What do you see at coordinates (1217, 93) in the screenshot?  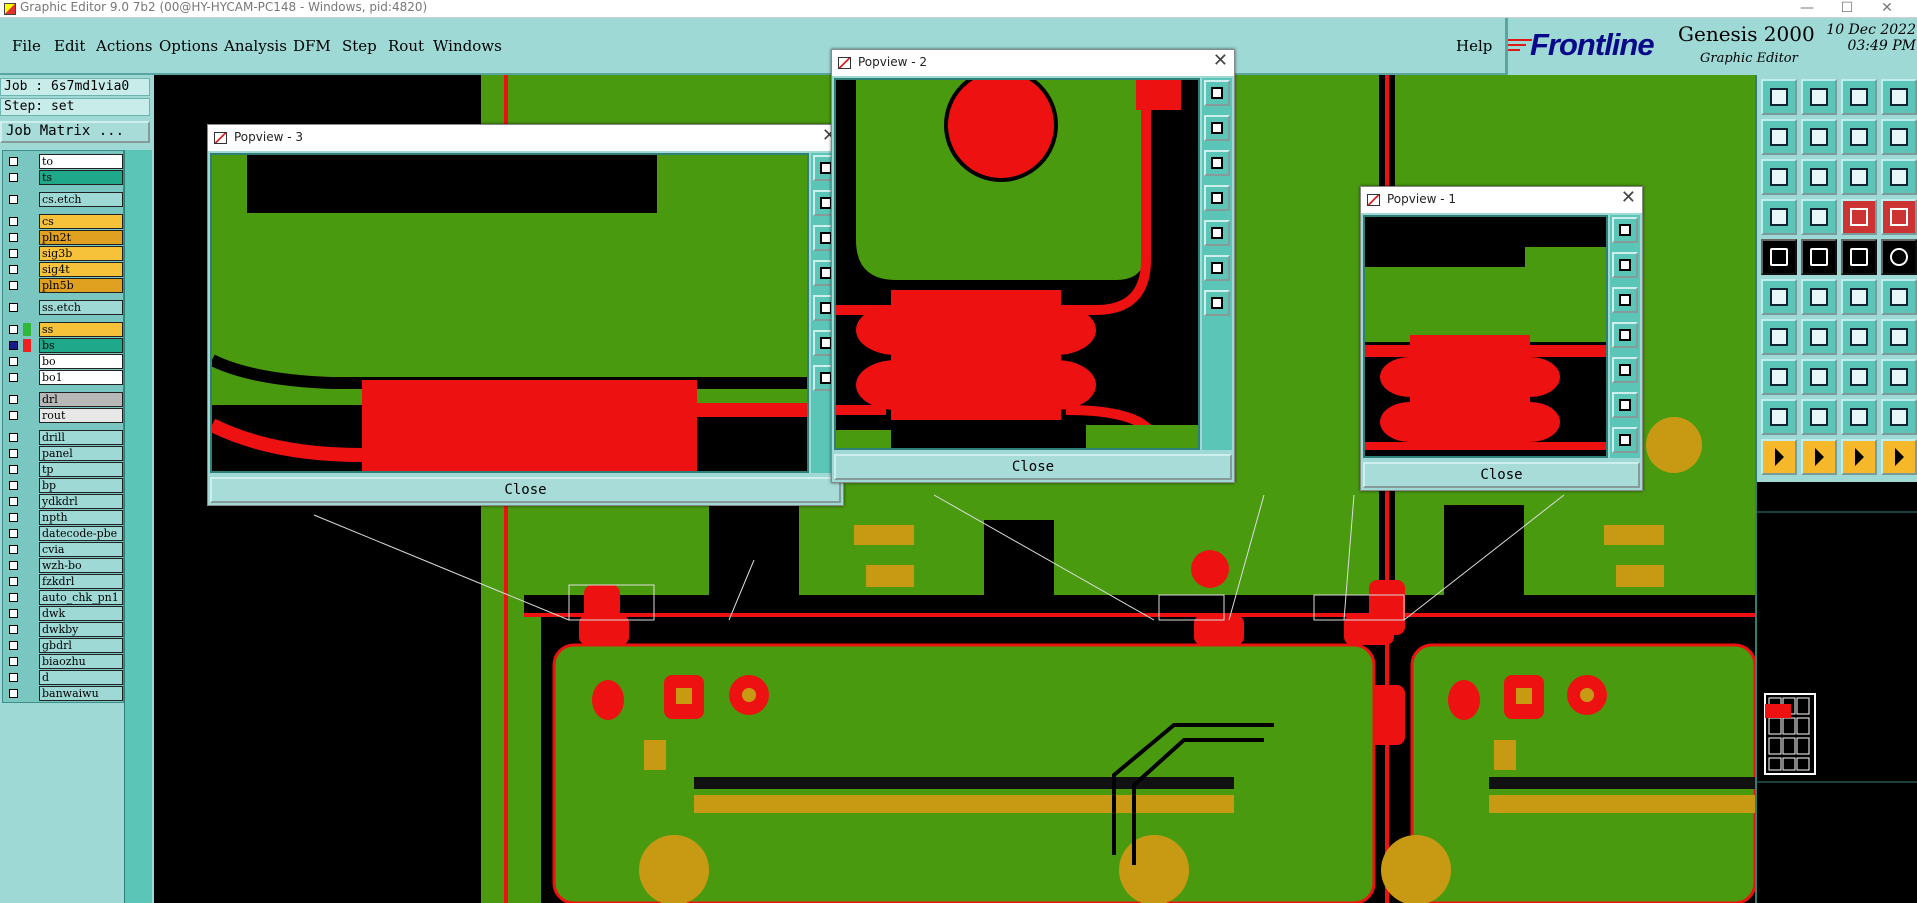 I see `popview-zoom-home-button` at bounding box center [1217, 93].